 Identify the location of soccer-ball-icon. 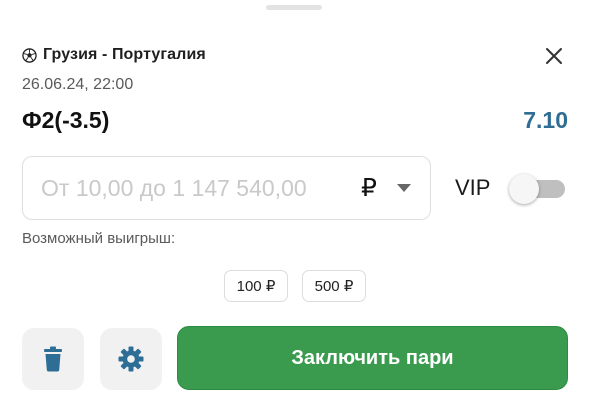
(29, 55).